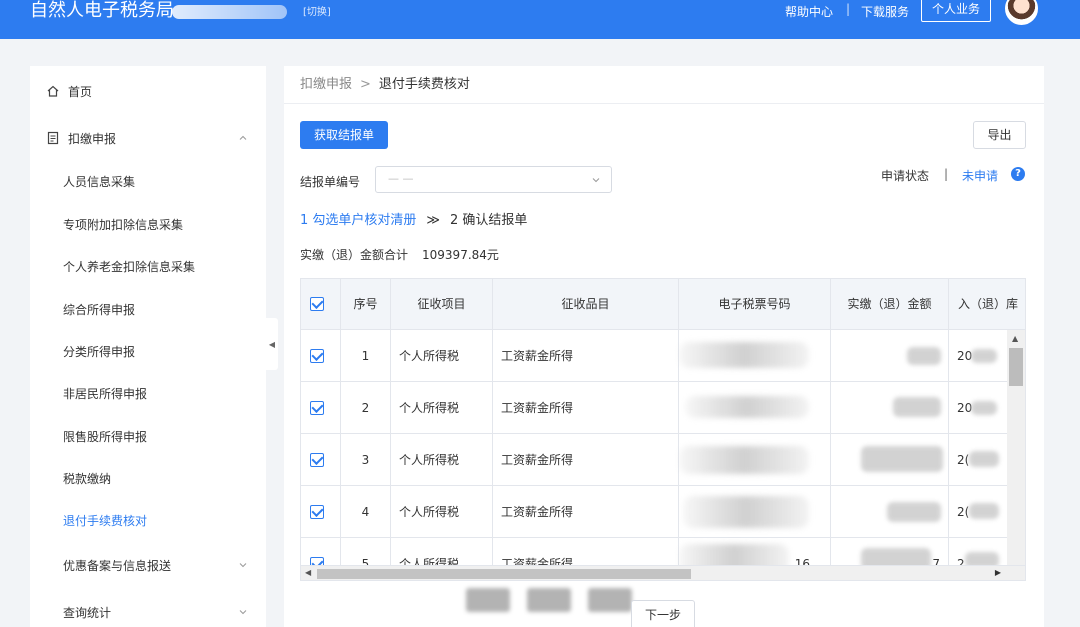  I want to click on select-all-cell, so click(321, 304).